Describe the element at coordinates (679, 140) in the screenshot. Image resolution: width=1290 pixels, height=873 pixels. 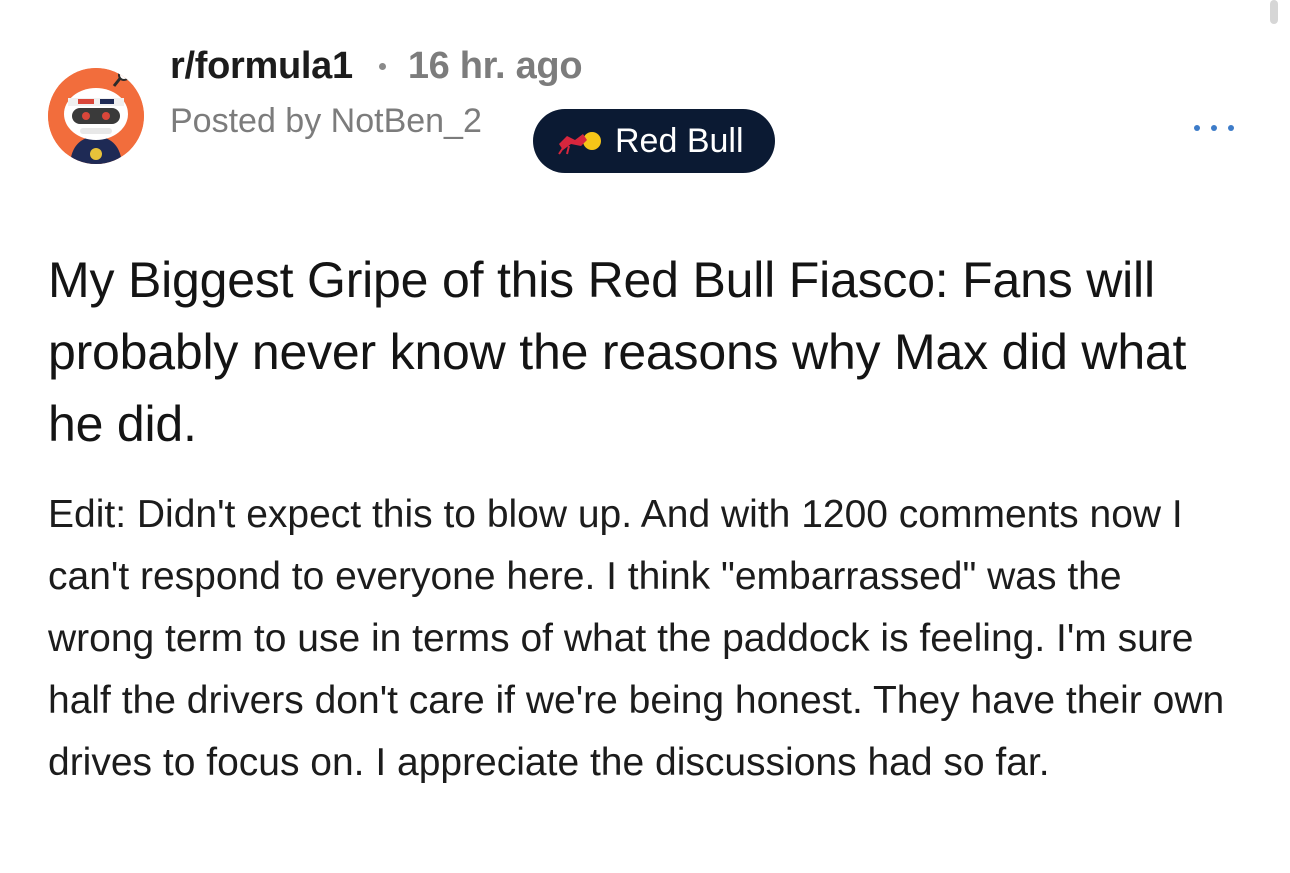
I see `flair-label: Red Bull` at that location.